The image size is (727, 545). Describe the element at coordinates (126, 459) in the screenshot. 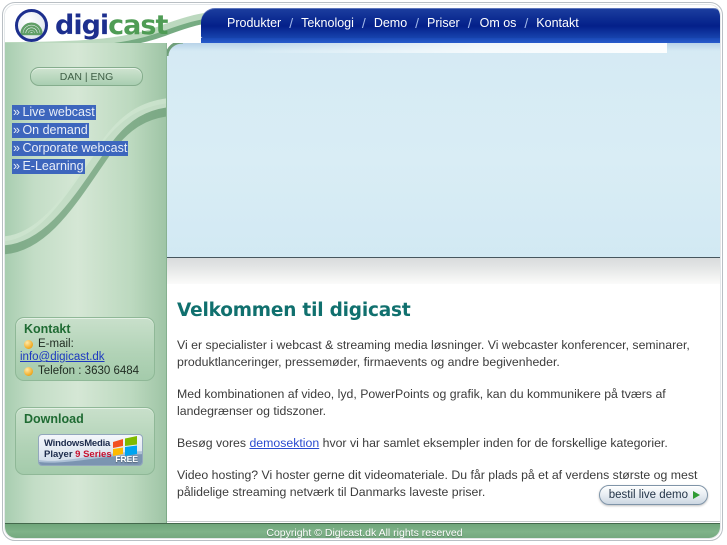

I see `badge-free-label: FREE` at that location.